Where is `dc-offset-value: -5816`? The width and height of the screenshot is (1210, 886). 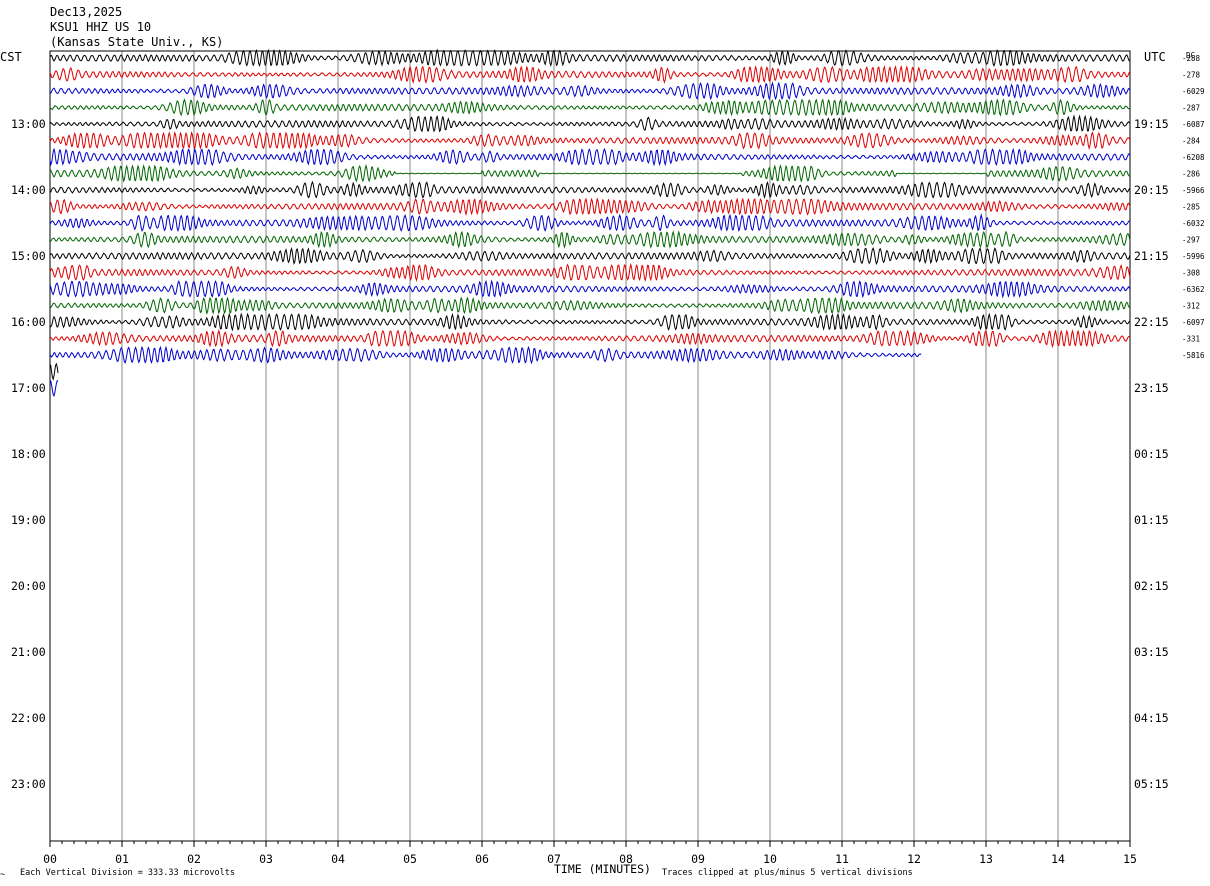
dc-offset-value: -5816 is located at coordinates (1193, 355).